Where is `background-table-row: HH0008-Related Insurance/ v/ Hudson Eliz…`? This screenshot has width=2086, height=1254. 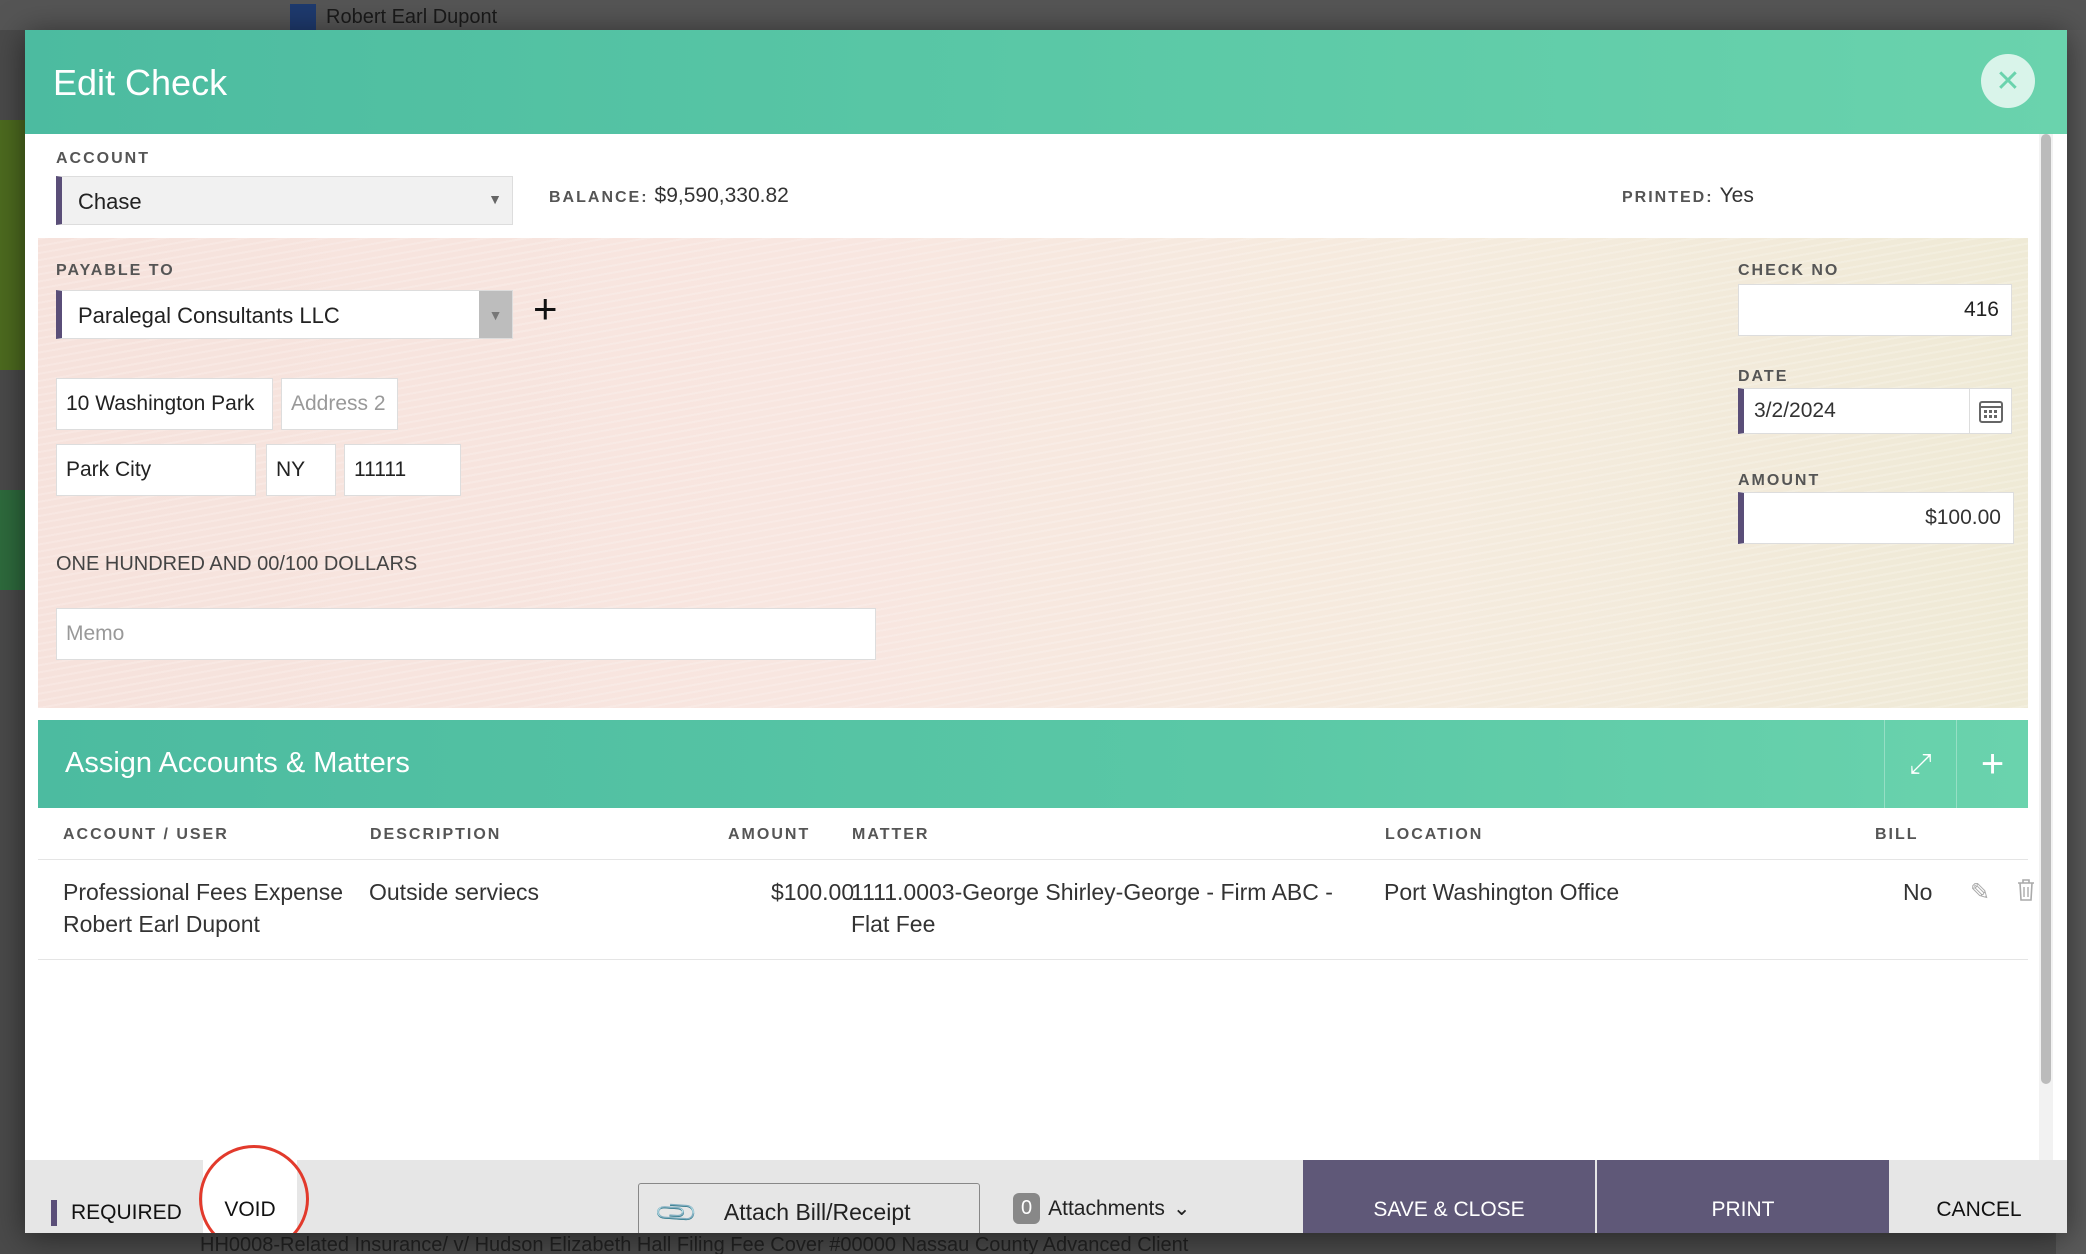
background-table-row: HH0008-Related Insurance/ v/ Hudson Eliz… is located at coordinates (694, 1244).